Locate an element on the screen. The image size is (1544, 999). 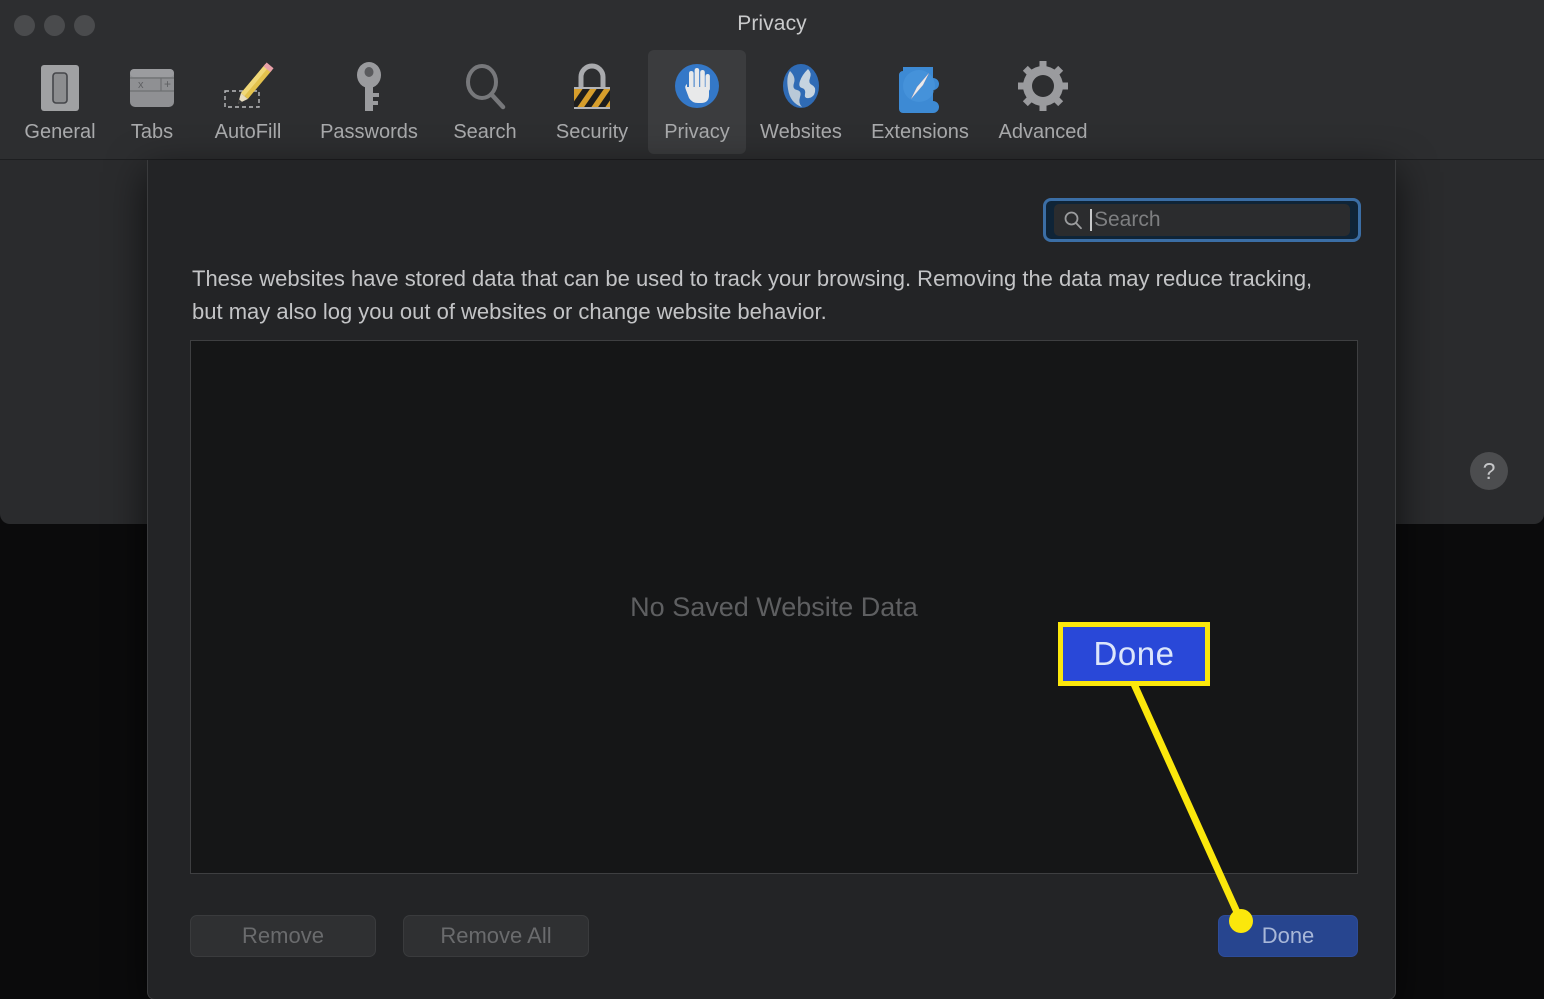
text-cursor is located at coordinates (1091, 220).